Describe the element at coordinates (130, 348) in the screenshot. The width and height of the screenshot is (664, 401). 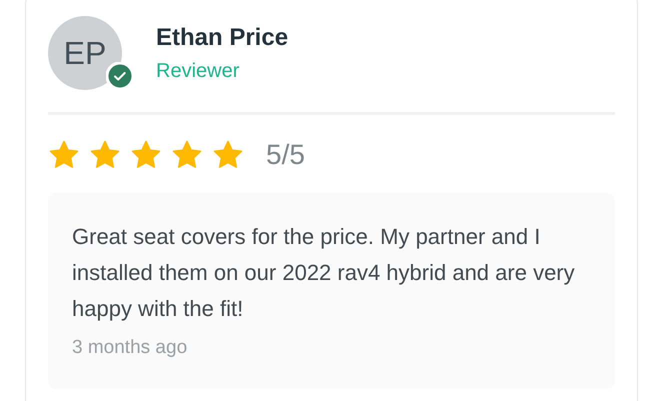
I see `review-time: 3 months ago` at that location.